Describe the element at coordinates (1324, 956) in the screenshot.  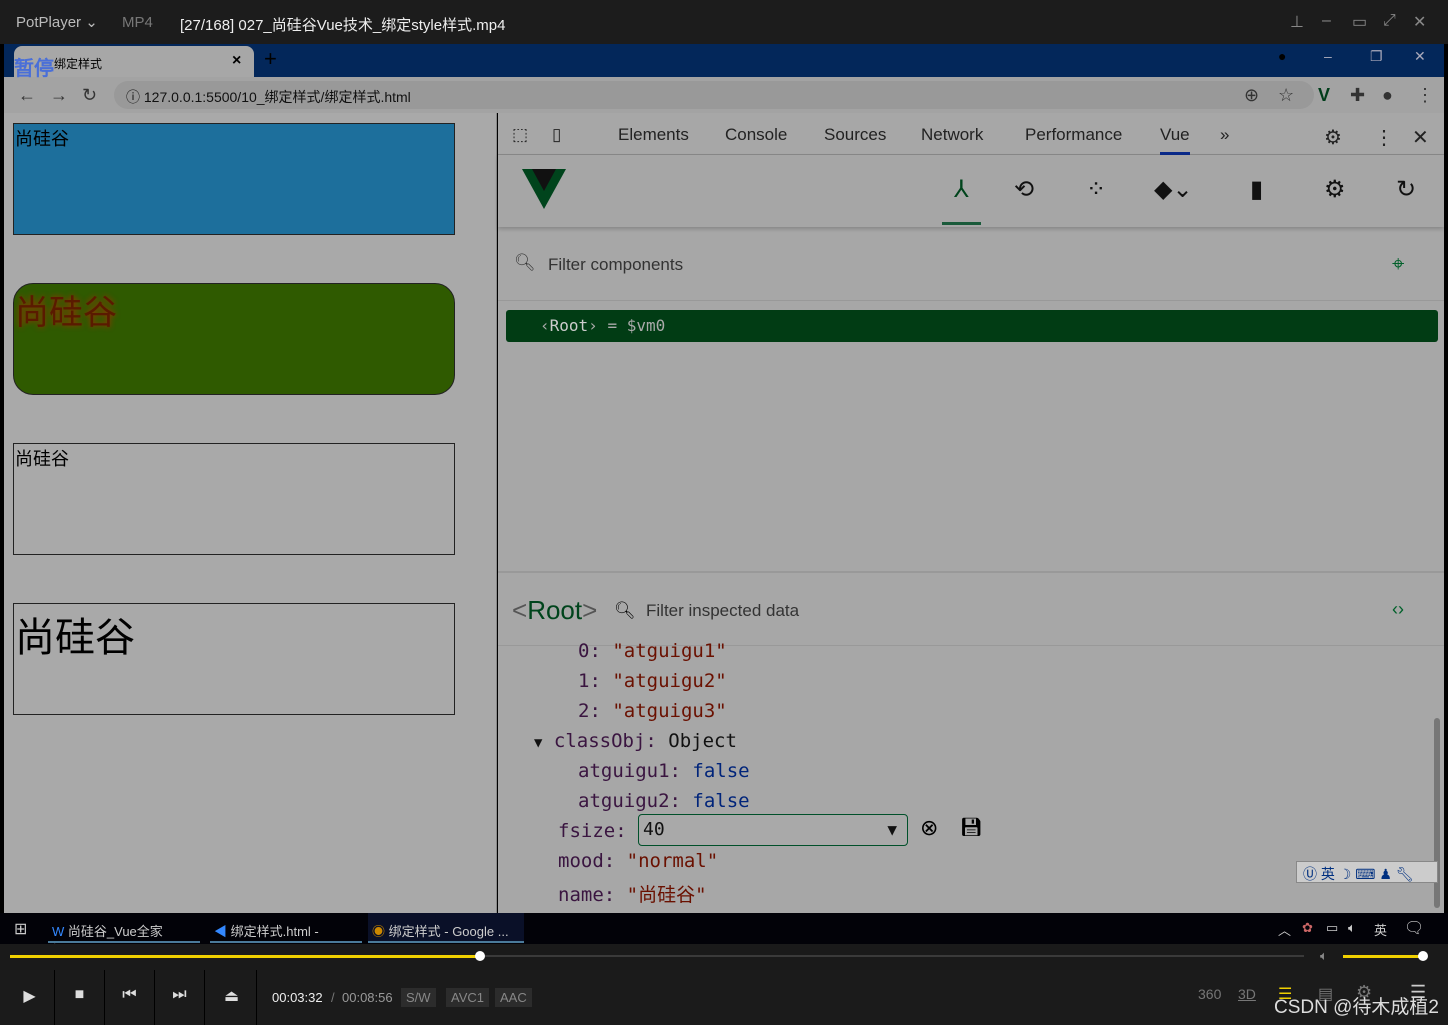
I see `mute-icon: 🔈︎` at that location.